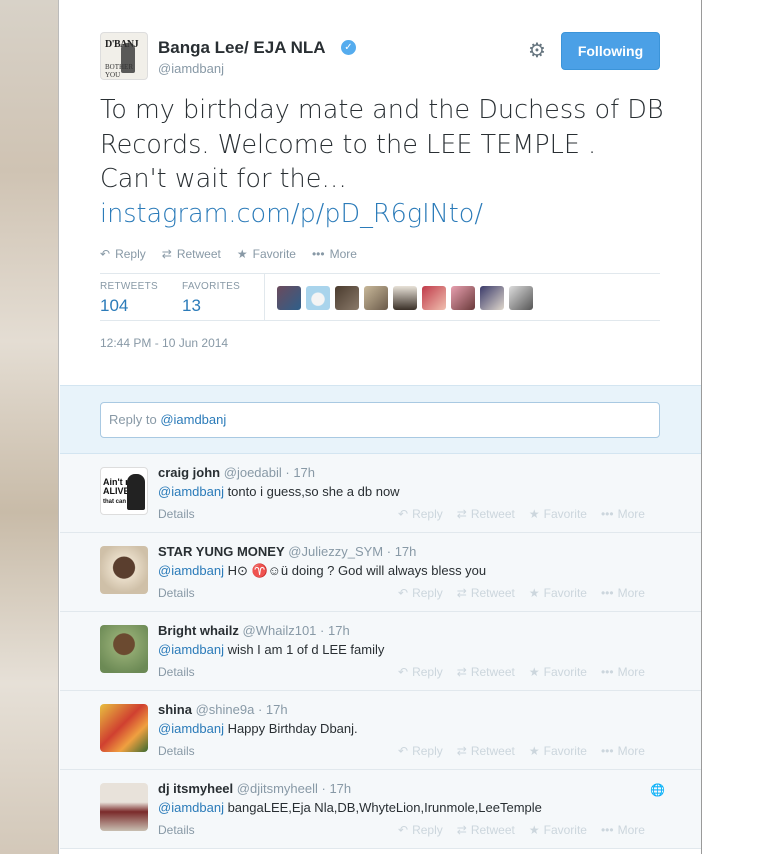 The image size is (768, 854). I want to click on following-button: Following, so click(610, 51).